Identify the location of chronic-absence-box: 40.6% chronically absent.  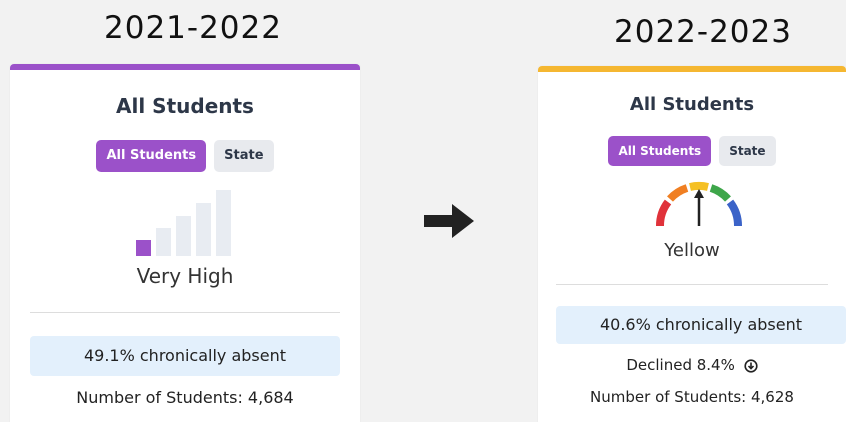
(701, 325).